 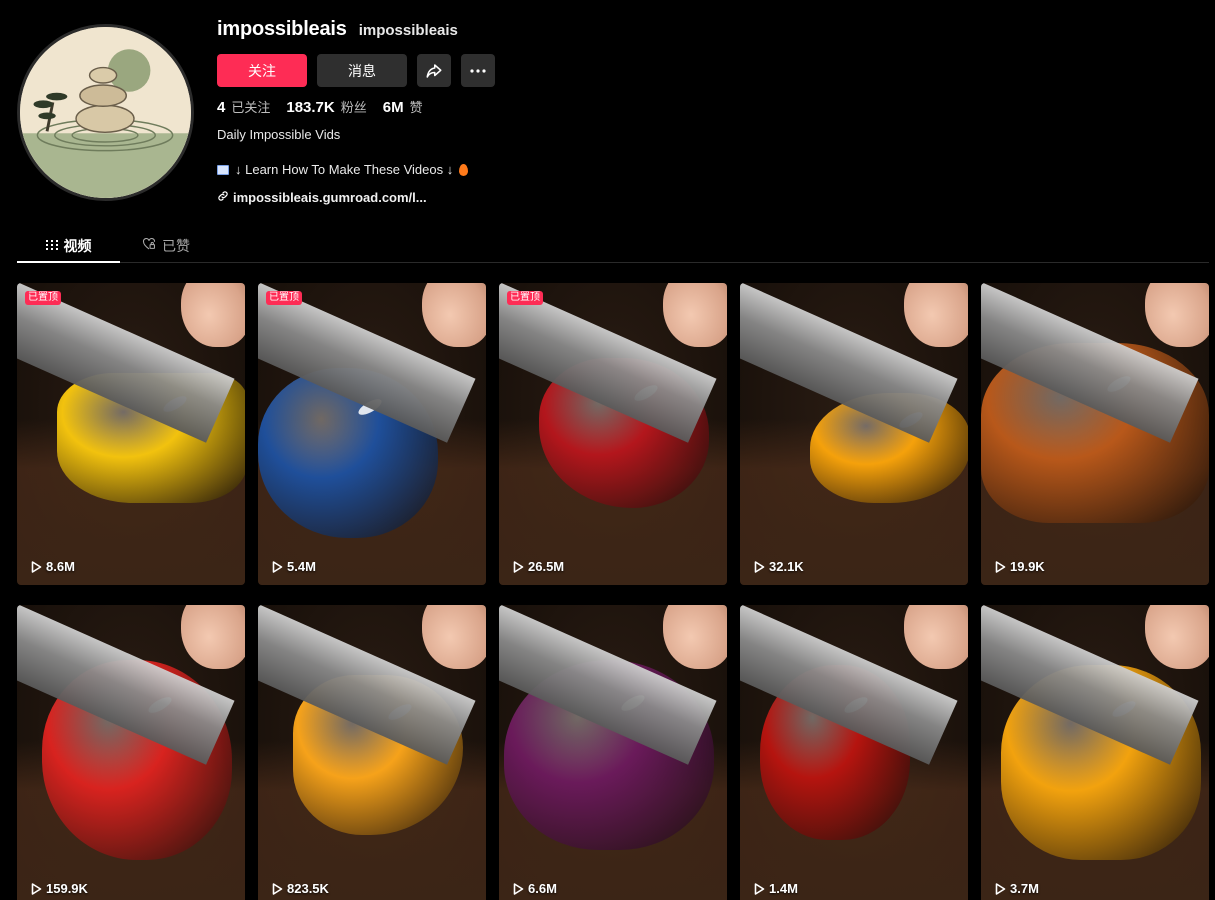 I want to click on tab-liked: 已赞, so click(x=174, y=246).